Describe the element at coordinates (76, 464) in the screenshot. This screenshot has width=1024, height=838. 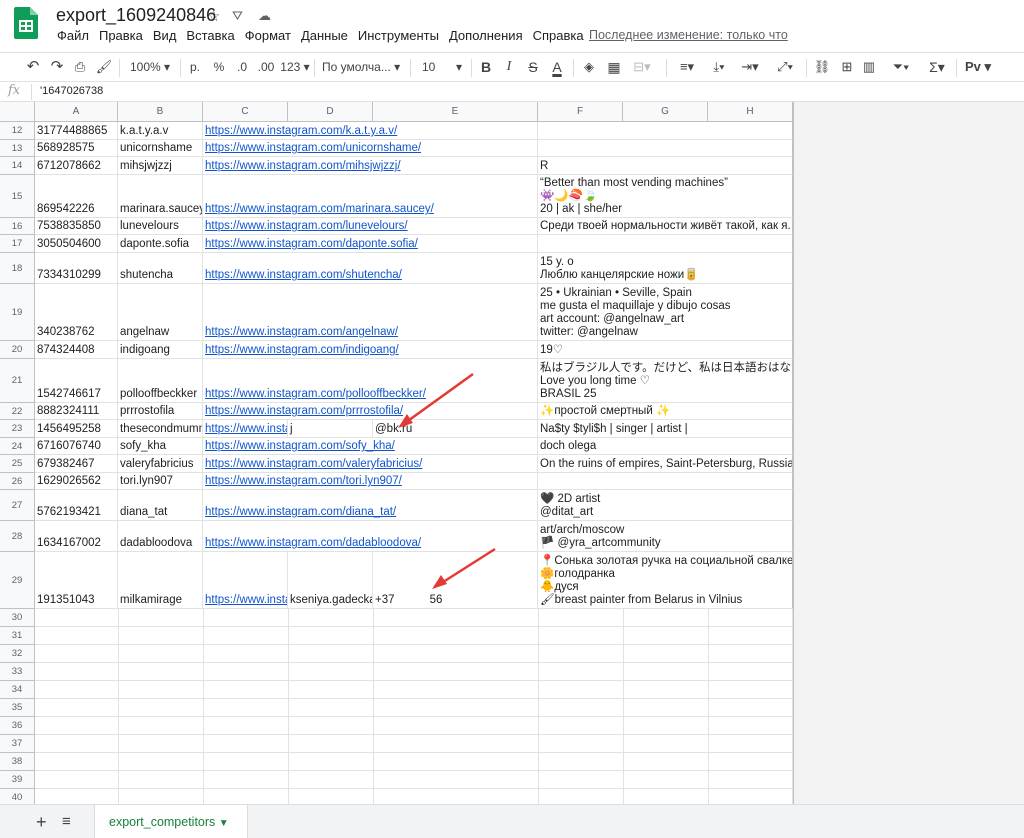
I see `cell-a25: 679382467` at that location.